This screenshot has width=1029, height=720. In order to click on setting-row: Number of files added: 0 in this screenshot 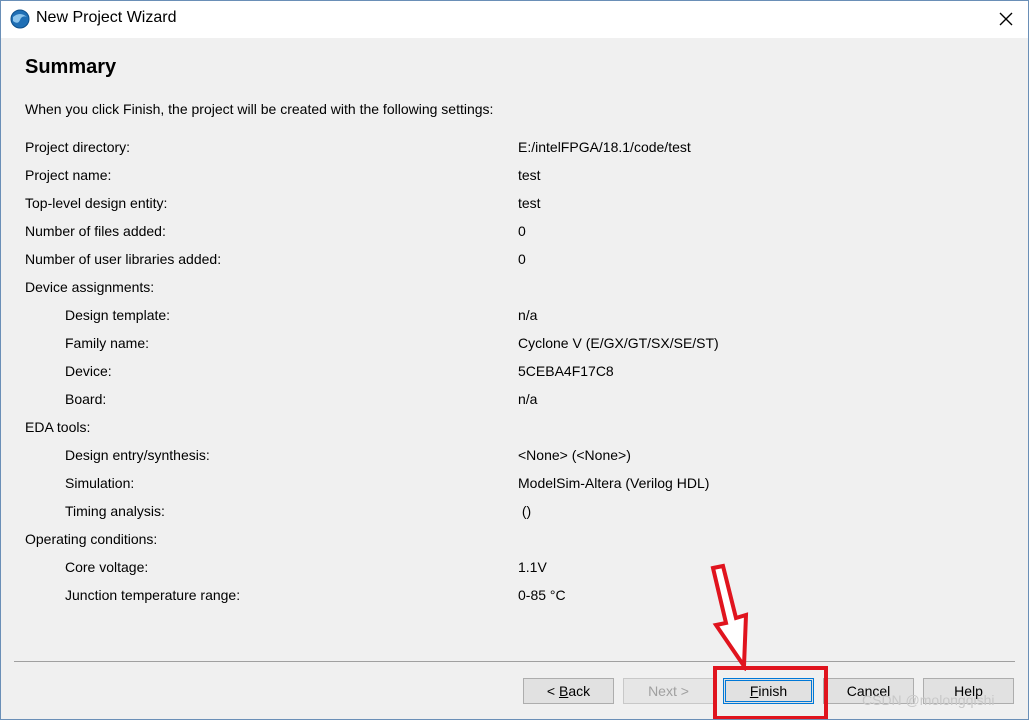, I will do `click(405, 237)`.